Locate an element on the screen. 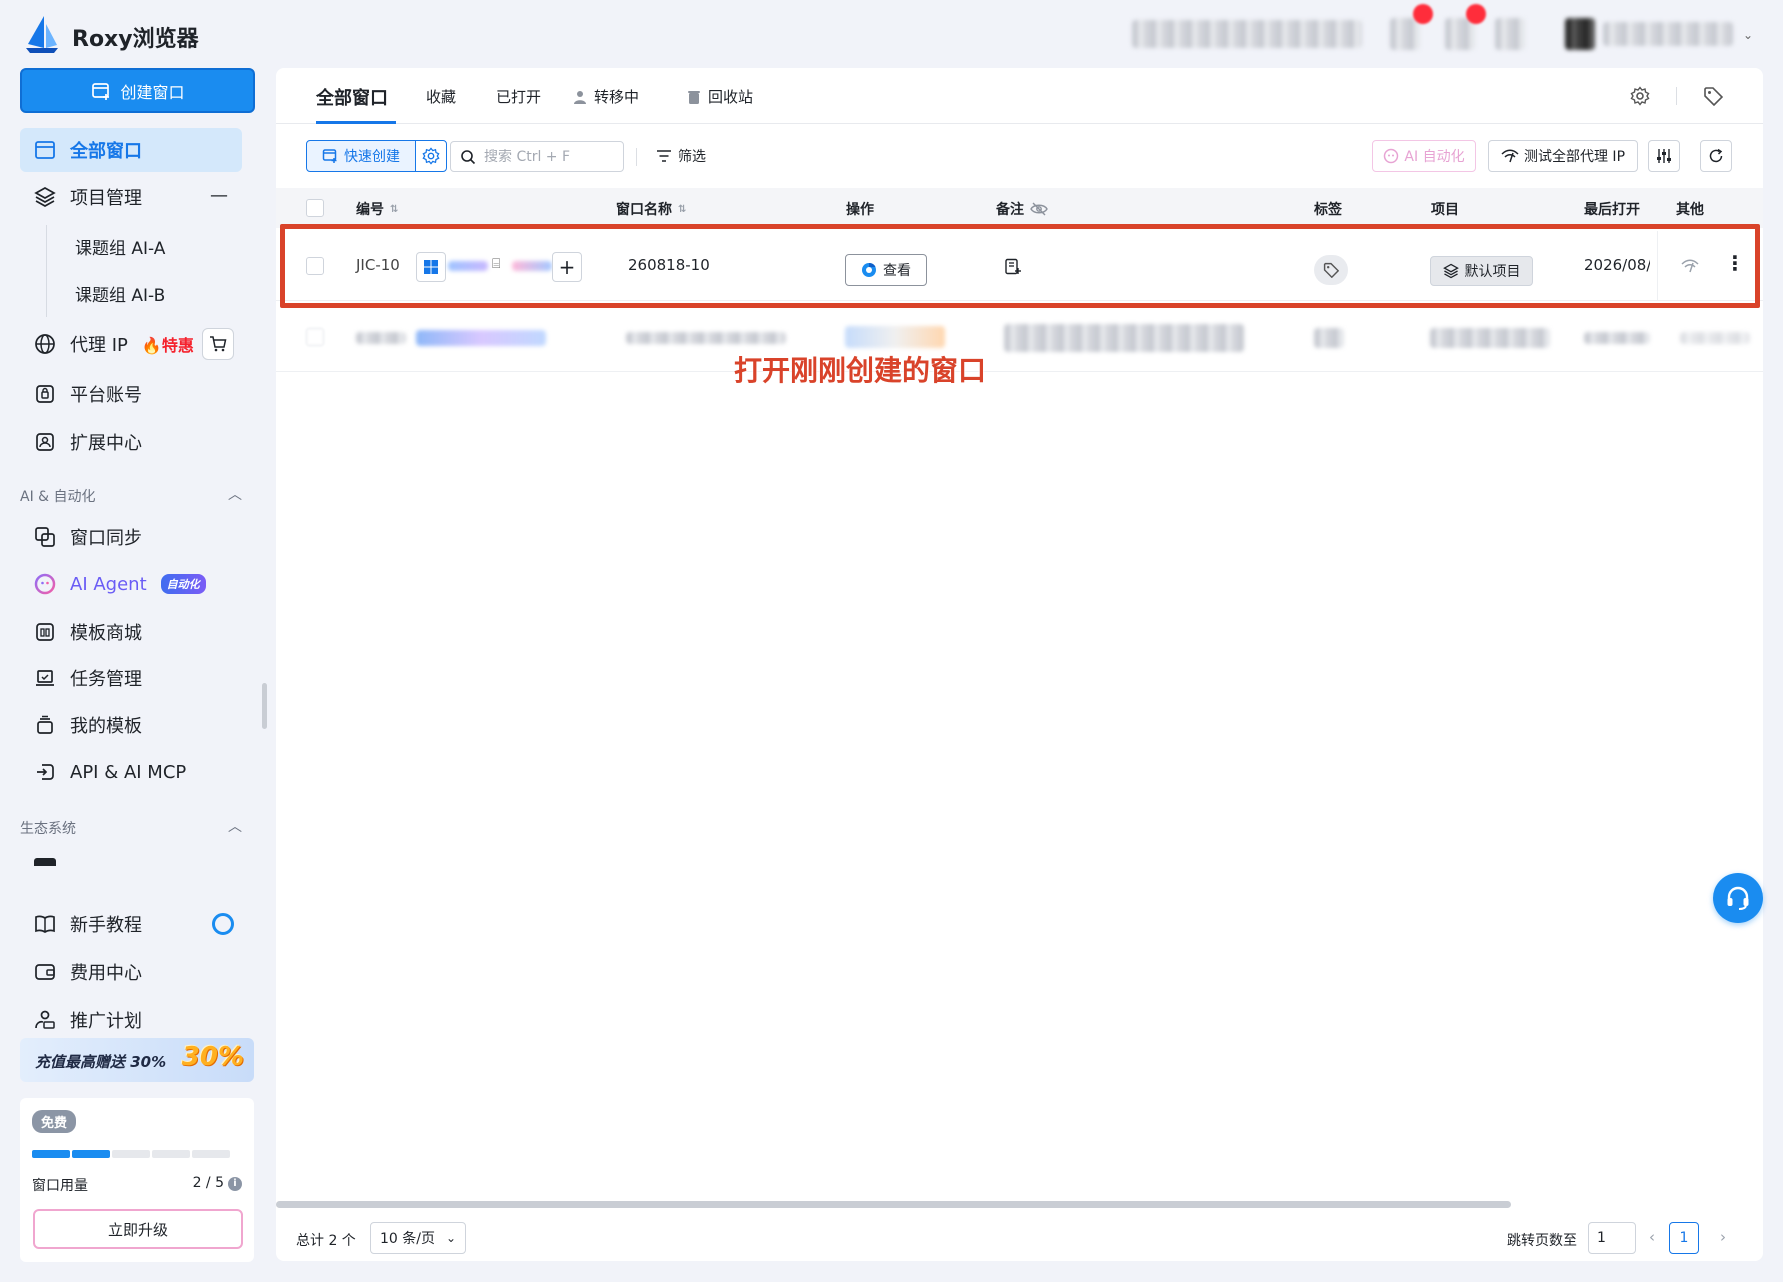 The height and width of the screenshot is (1282, 1783). robot-icon: ⌸ is located at coordinates (496, 264).